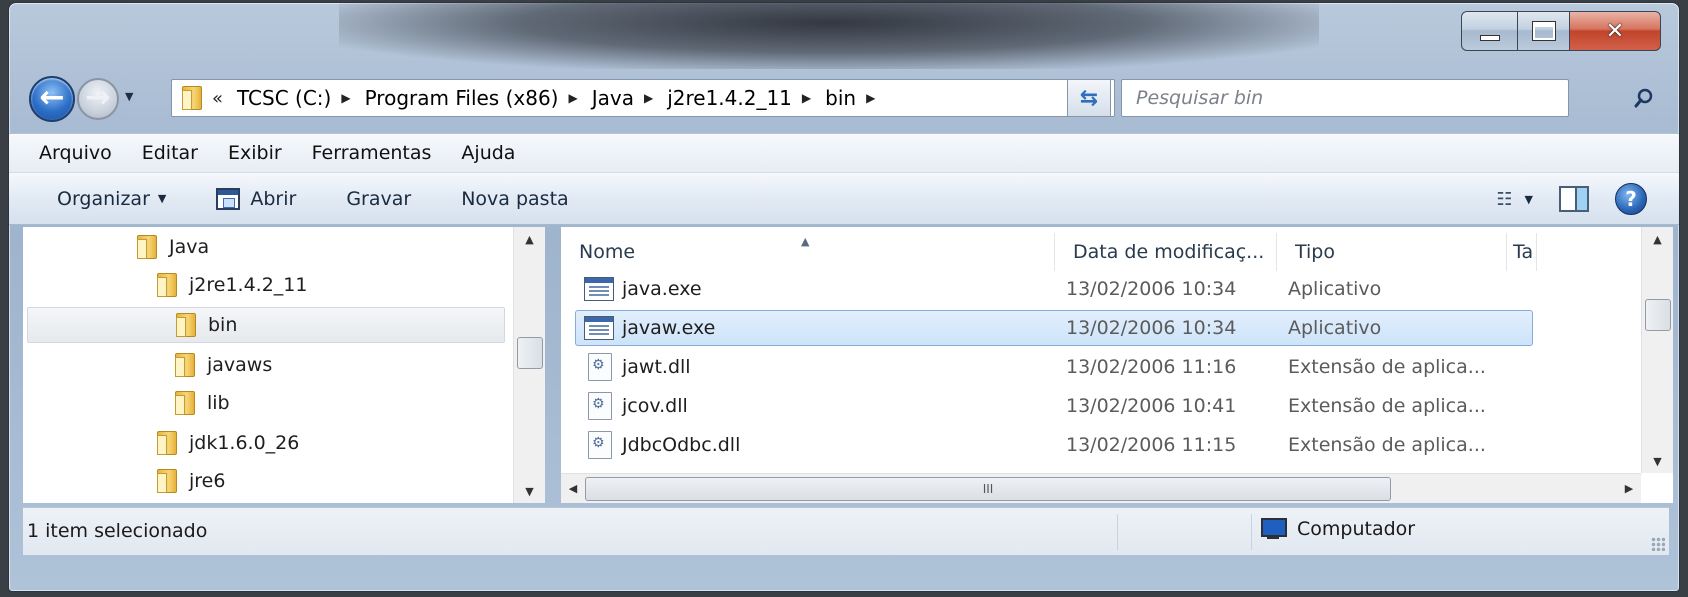 Image resolution: width=1688 pixels, height=597 pixels. I want to click on menu-ajuda: Ajuda, so click(488, 153).